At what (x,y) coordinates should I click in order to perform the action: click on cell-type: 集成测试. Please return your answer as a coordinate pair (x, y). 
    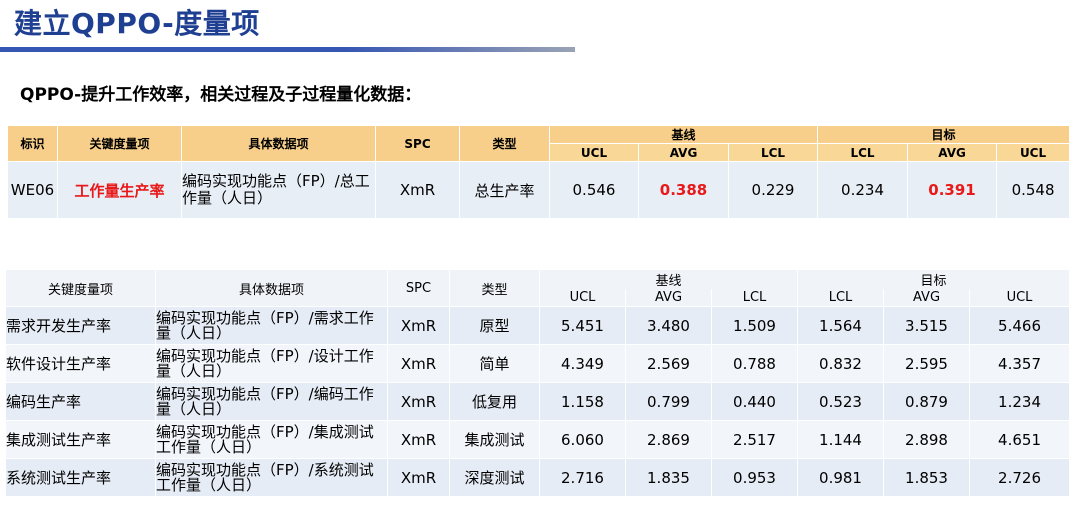
    Looking at the image, I should click on (495, 439).